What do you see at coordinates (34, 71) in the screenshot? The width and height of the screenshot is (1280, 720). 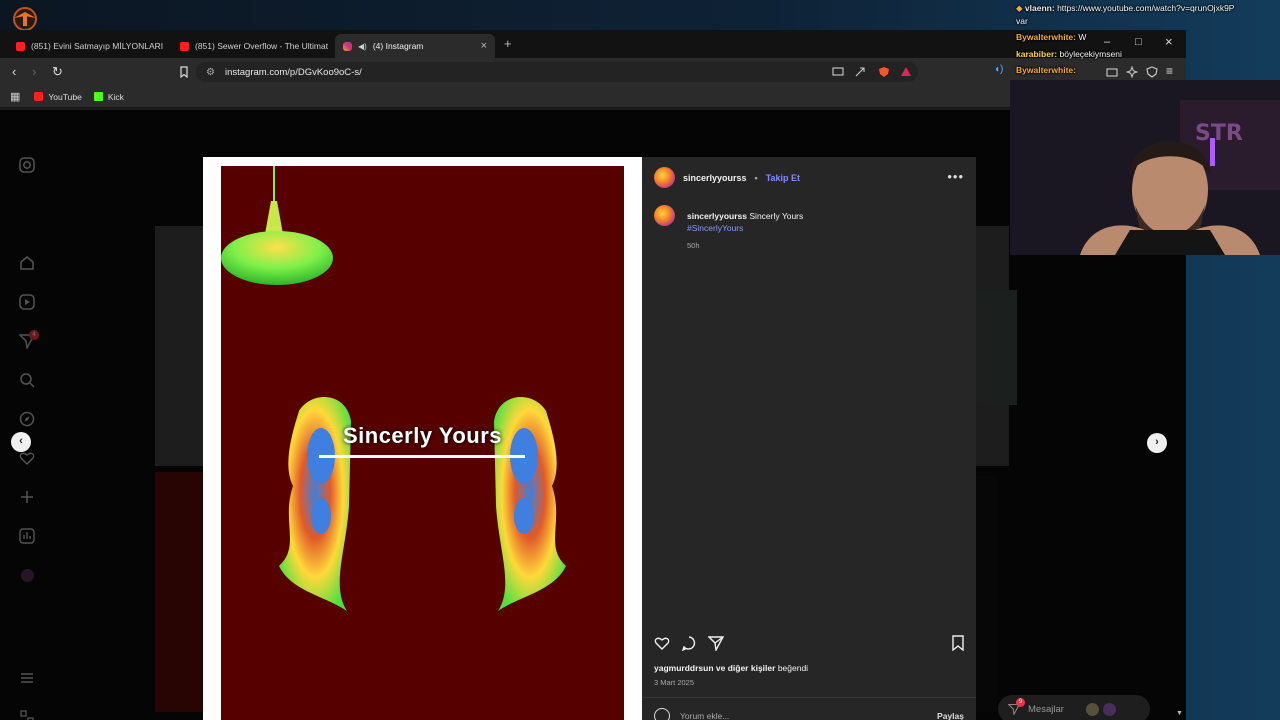 I see `forward-icon: ›` at bounding box center [34, 71].